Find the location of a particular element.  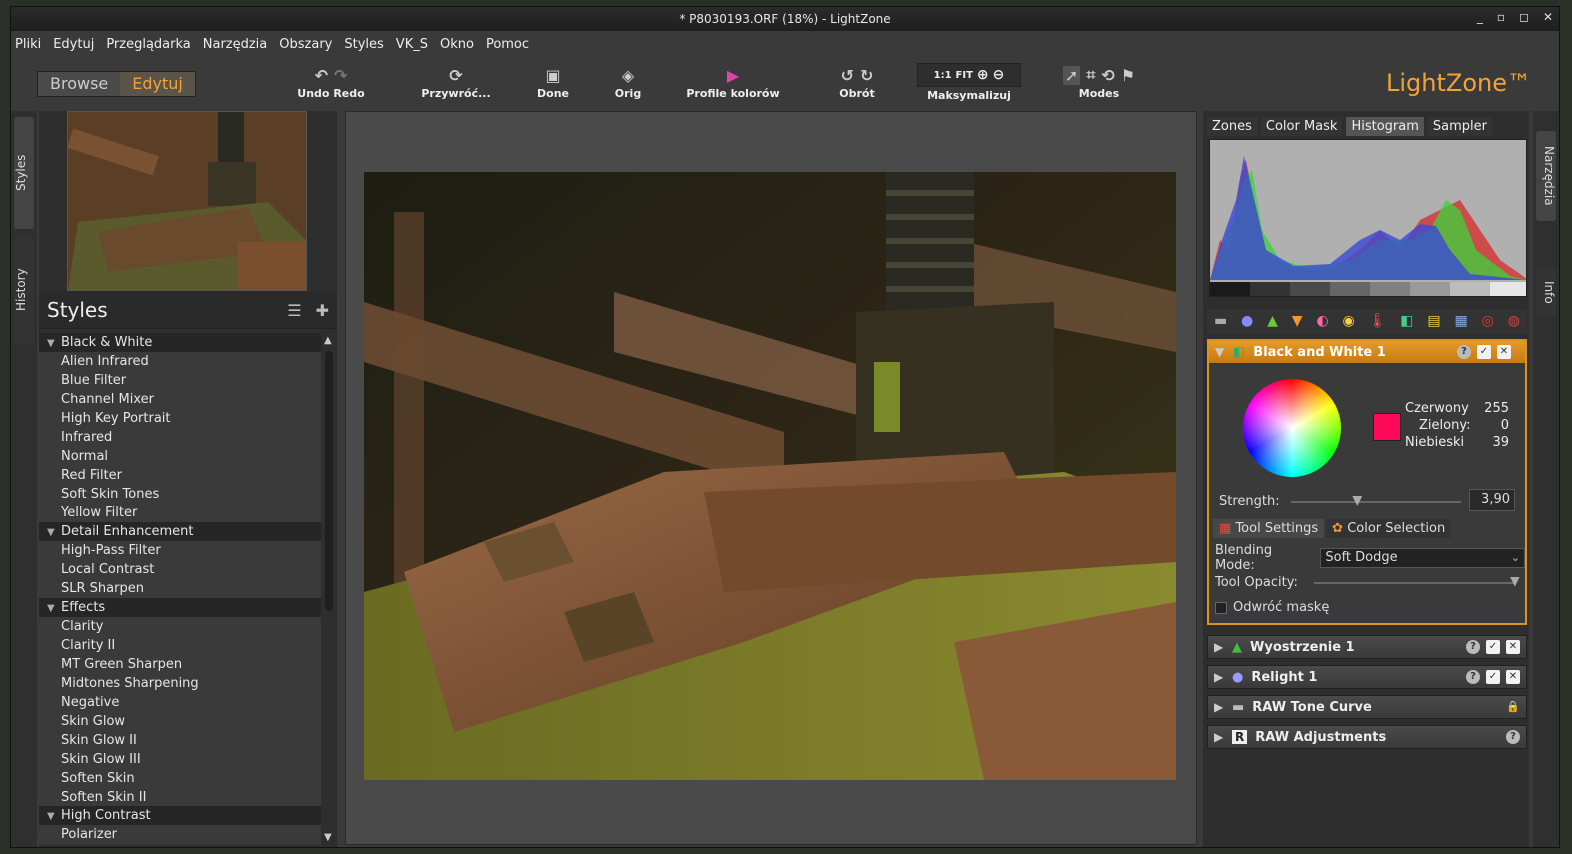

style-item: Soften Skin II is located at coordinates (180, 797).